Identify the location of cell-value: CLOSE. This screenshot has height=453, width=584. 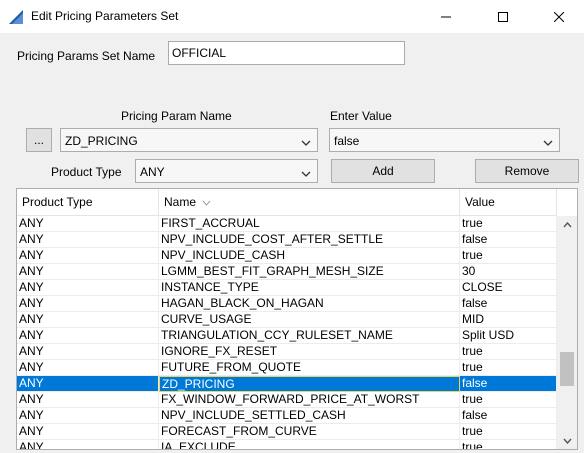
(508, 288).